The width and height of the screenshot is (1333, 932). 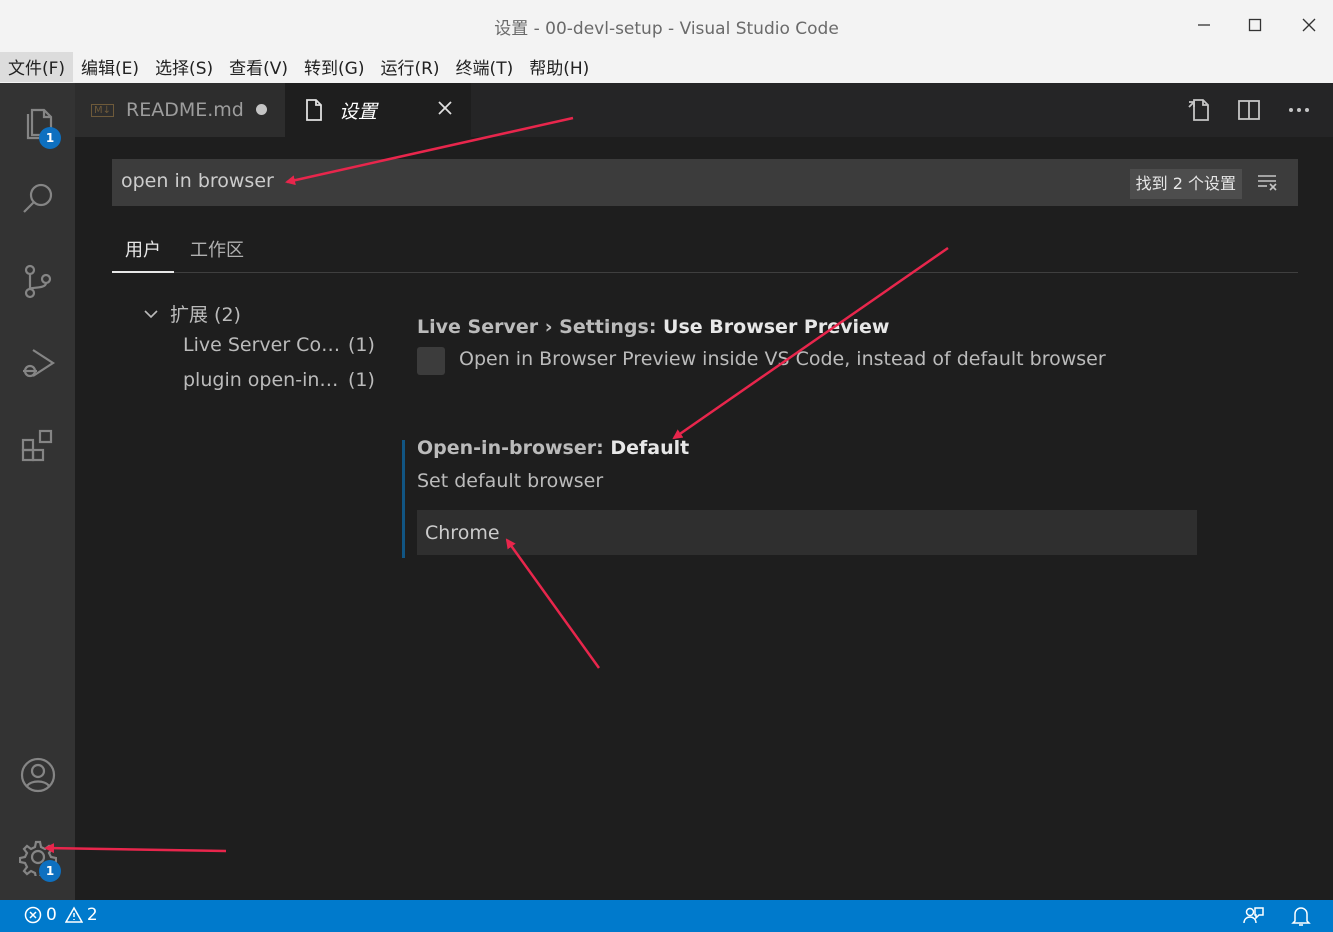 What do you see at coordinates (462, 533) in the screenshot?
I see `default-browser-value: Chrome` at bounding box center [462, 533].